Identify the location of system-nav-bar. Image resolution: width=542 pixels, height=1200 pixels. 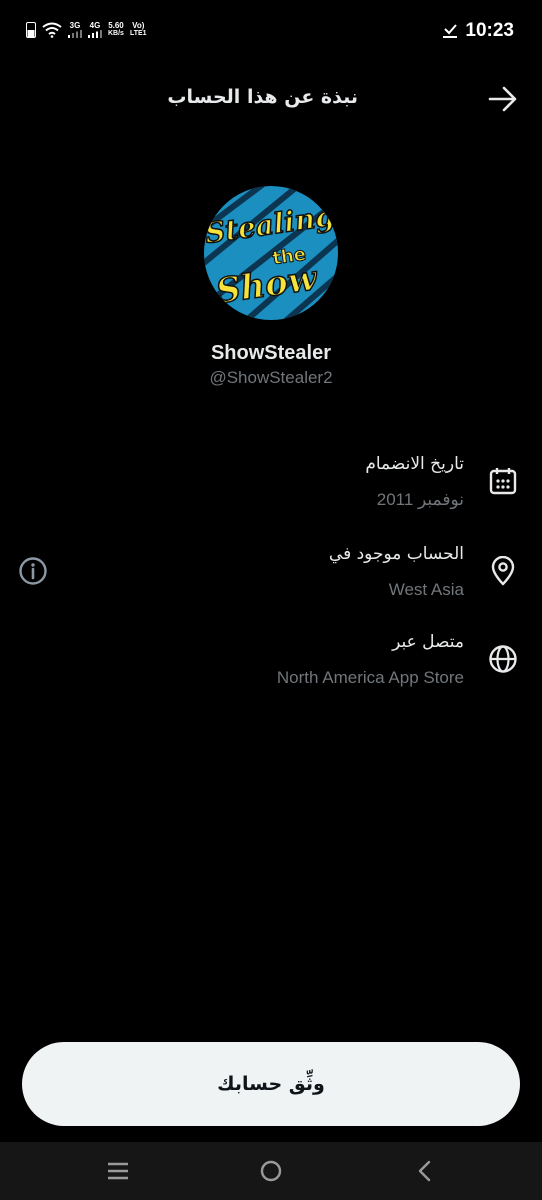
(271, 1171).